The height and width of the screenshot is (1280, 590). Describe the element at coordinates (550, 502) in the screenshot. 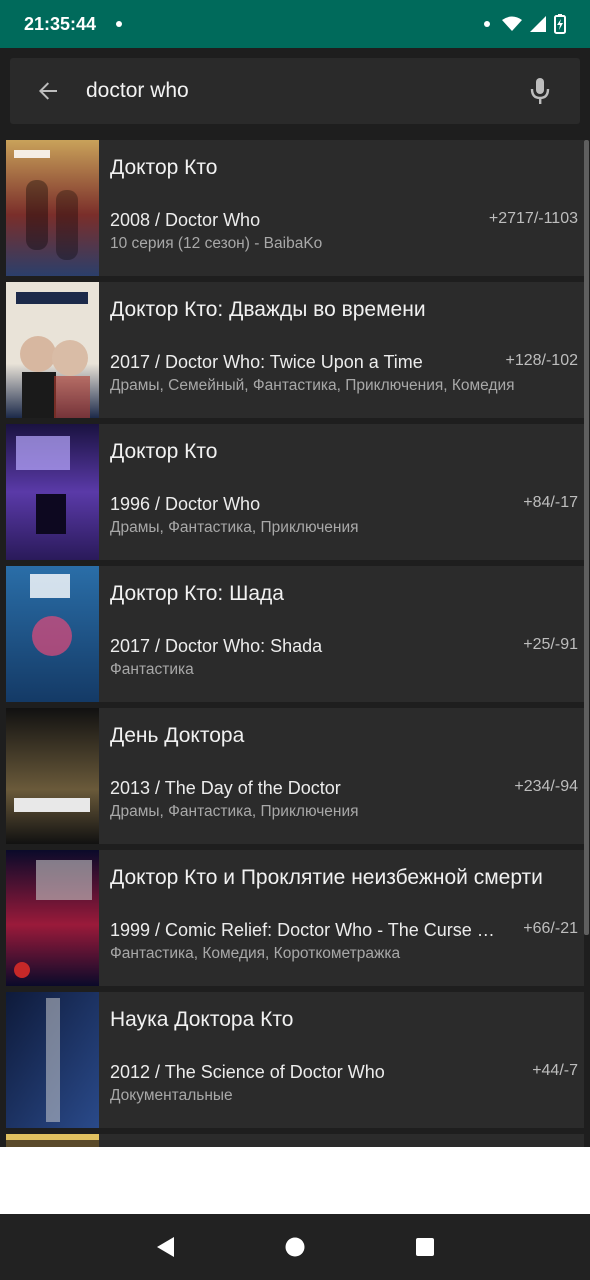

I see `result-votes: +84/-17` at that location.